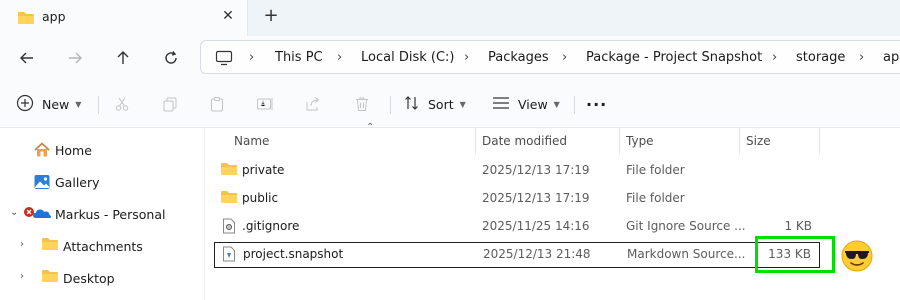 Image resolution: width=900 pixels, height=300 pixels. What do you see at coordinates (501, 104) in the screenshot?
I see `view-icon` at bounding box center [501, 104].